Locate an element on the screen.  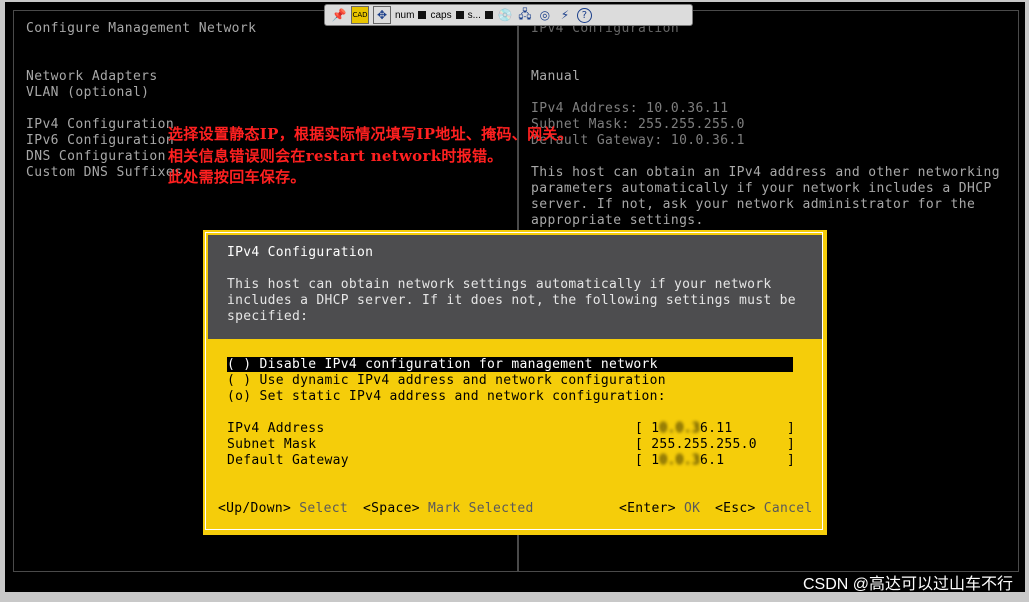
num-lock-label: num is located at coordinates (405, 15).